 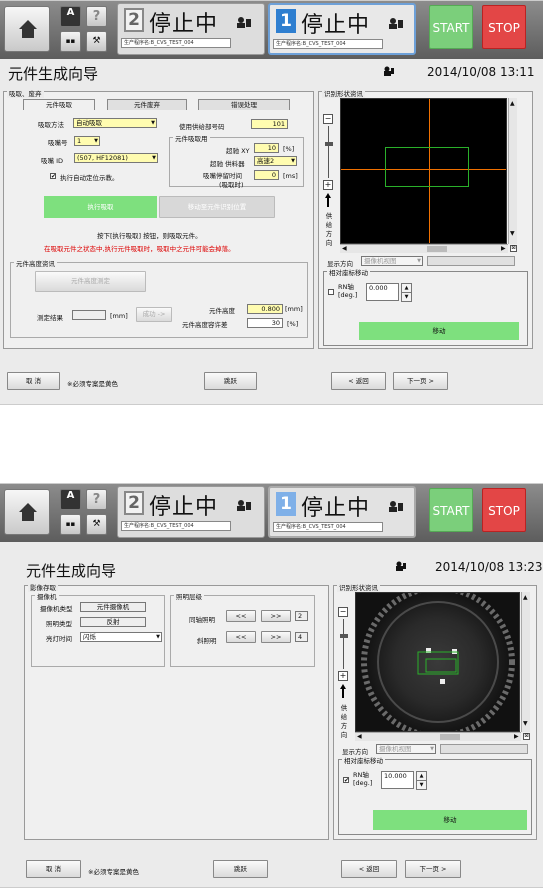 What do you see at coordinates (87, 141) in the screenshot?
I see `nozzle-number-select: 1` at bounding box center [87, 141].